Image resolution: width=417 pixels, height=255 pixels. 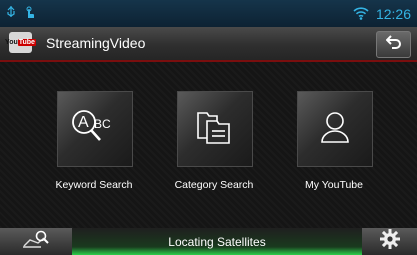 What do you see at coordinates (393, 13) in the screenshot?
I see `clock: 12:26` at bounding box center [393, 13].